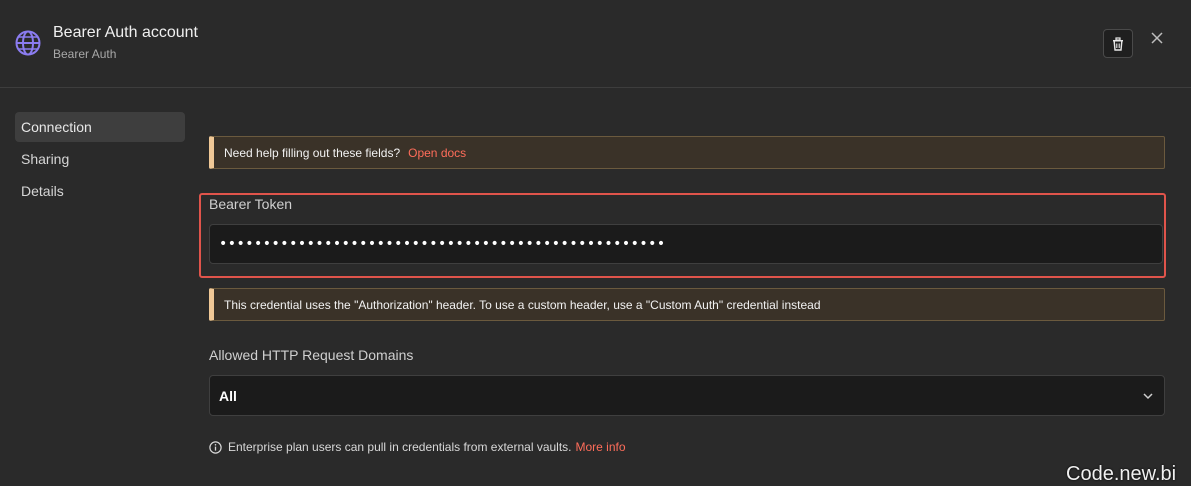  I want to click on close-icon, so click(1157, 38).